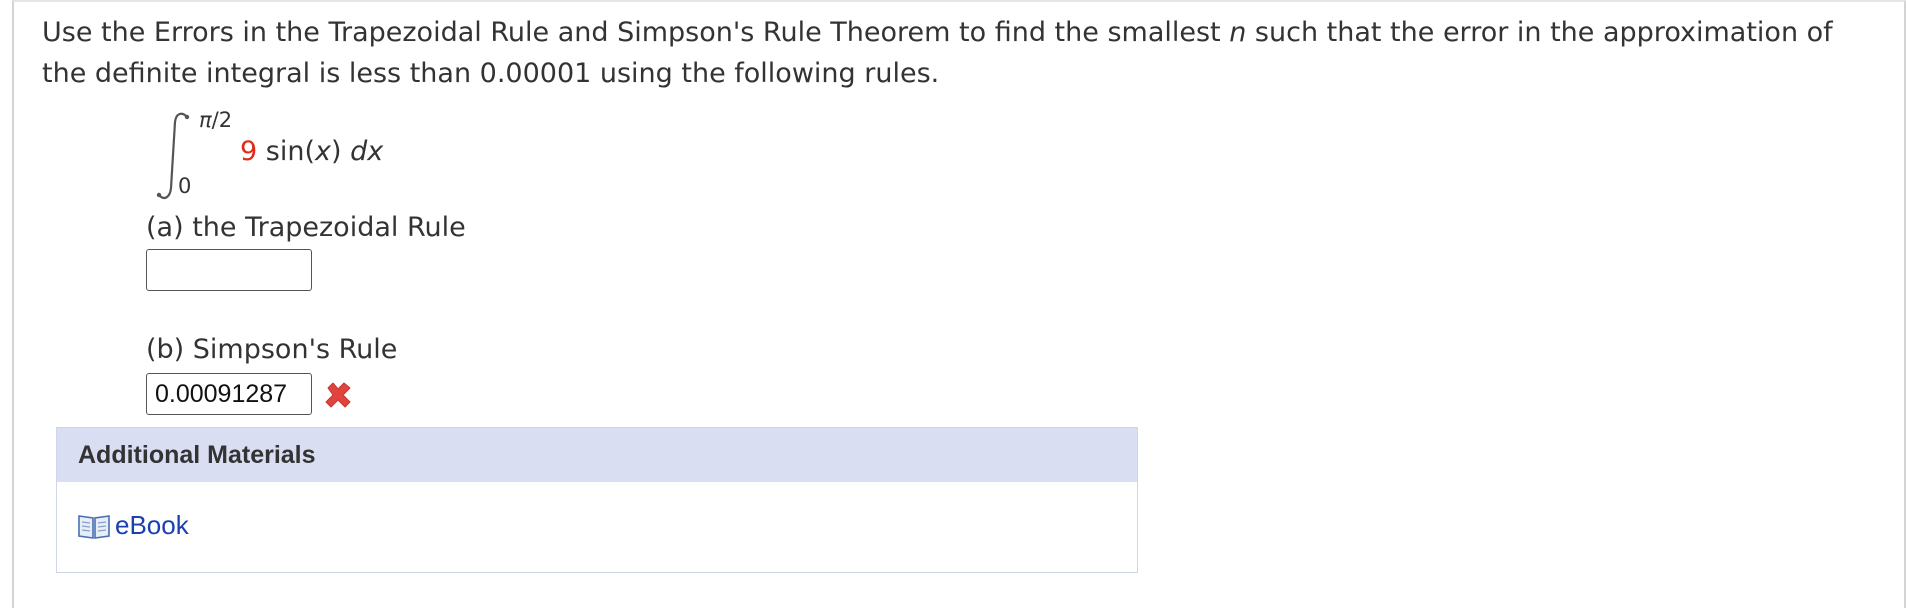 The image size is (1906, 608). Describe the element at coordinates (205, 120) in the screenshot. I see `pi-symbol: π` at that location.